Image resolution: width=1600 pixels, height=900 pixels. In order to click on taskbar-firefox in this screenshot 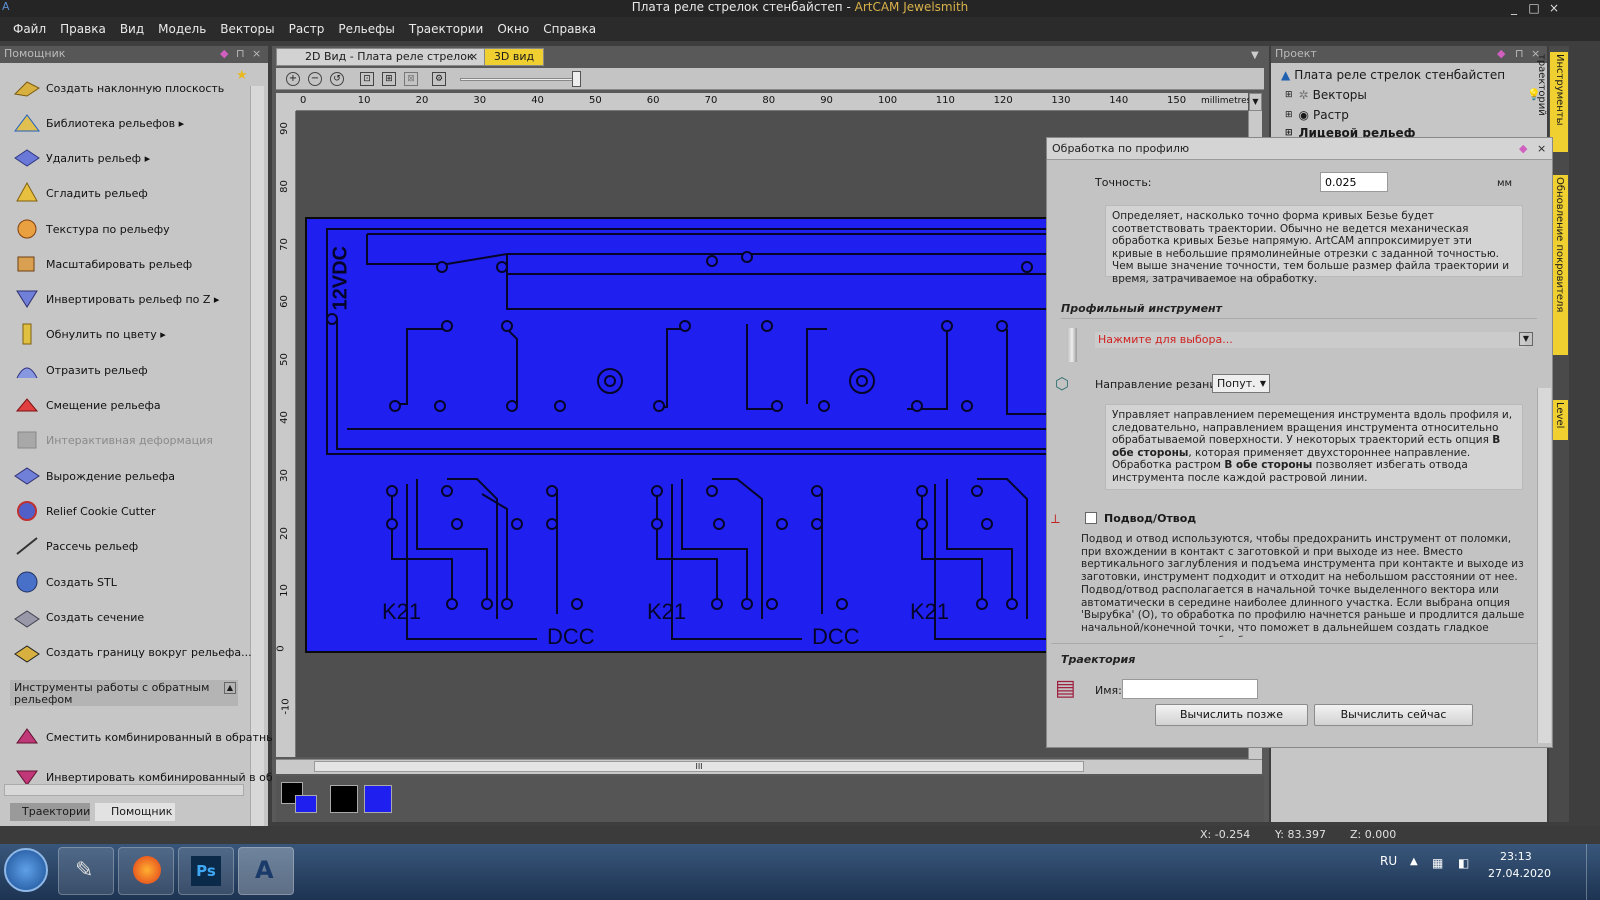, I will do `click(146, 871)`.